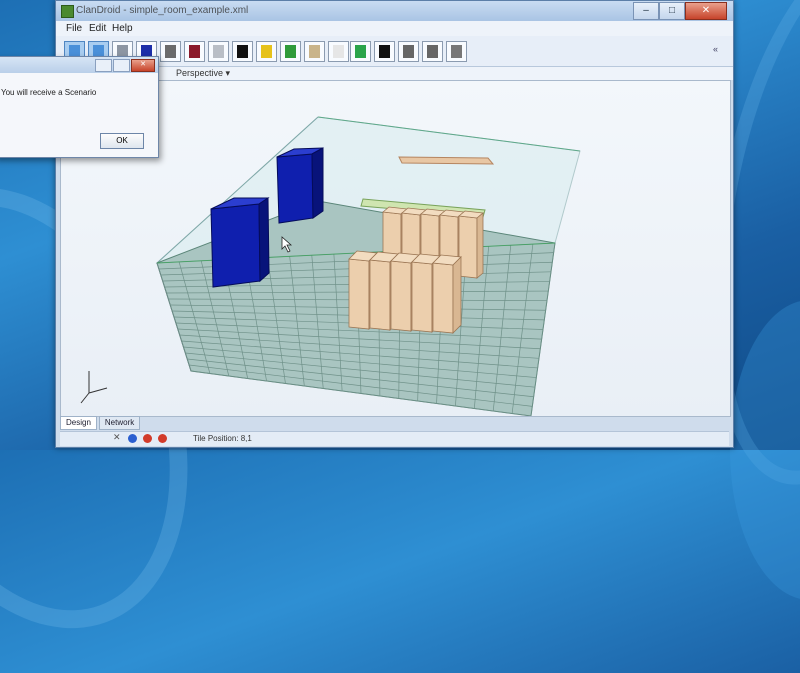  I want to click on green-tile-icon, so click(360, 51).